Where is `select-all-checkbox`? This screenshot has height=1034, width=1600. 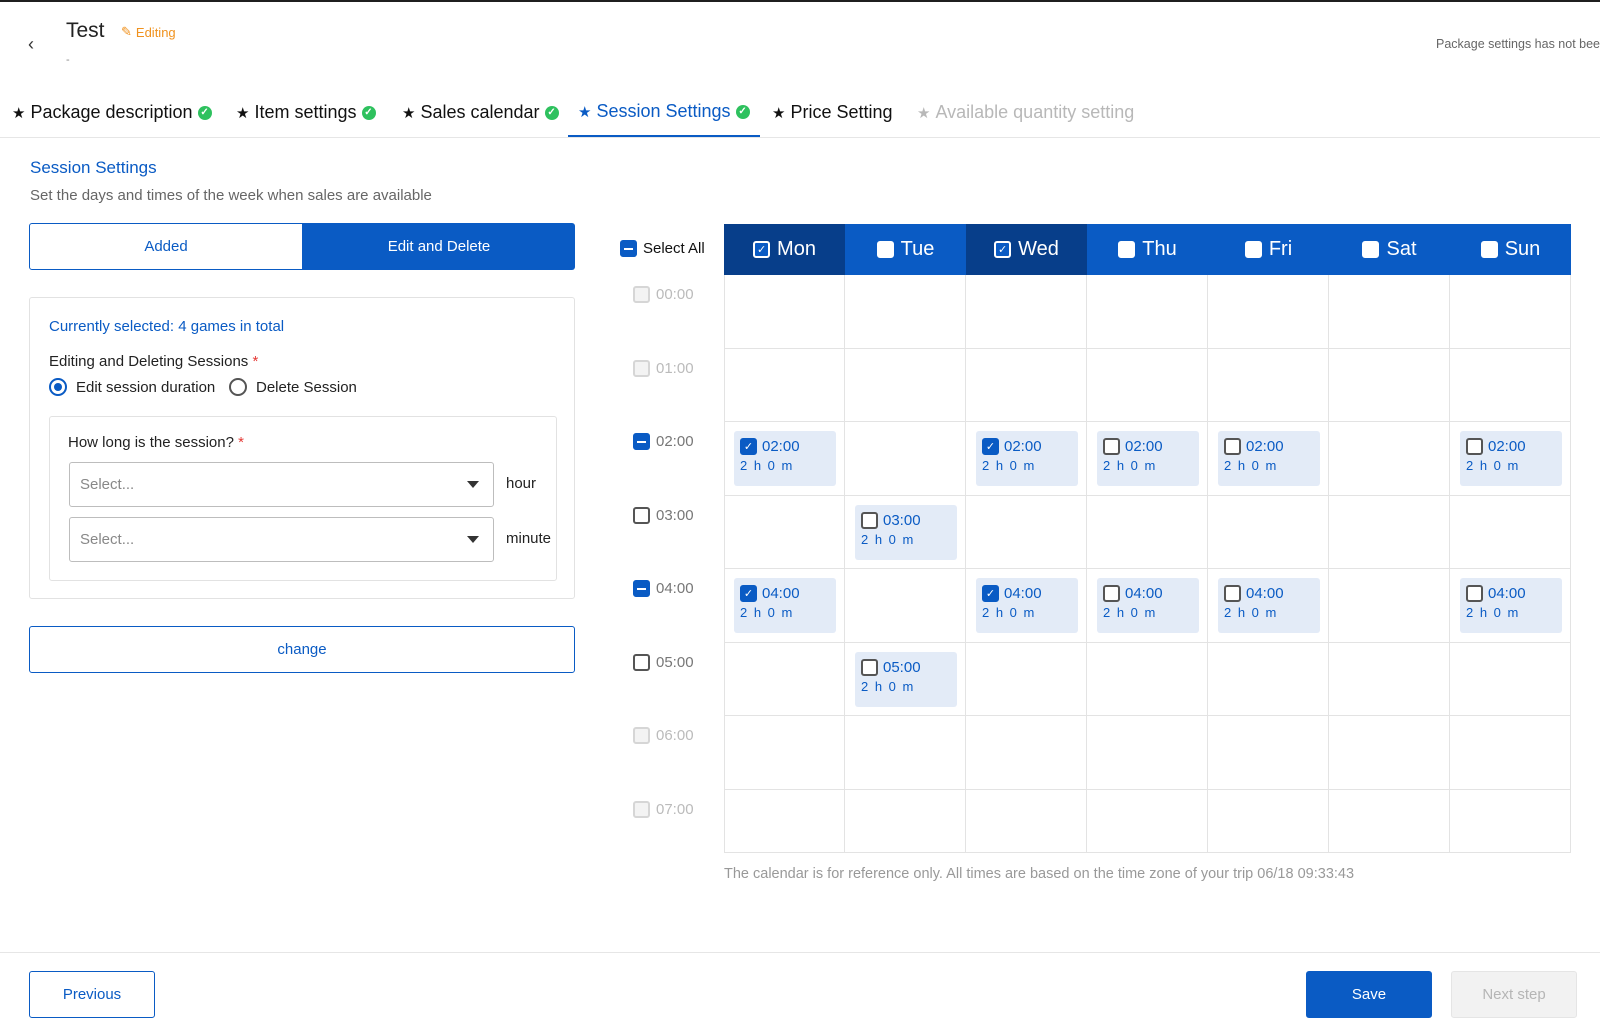 select-all-checkbox is located at coordinates (628, 248).